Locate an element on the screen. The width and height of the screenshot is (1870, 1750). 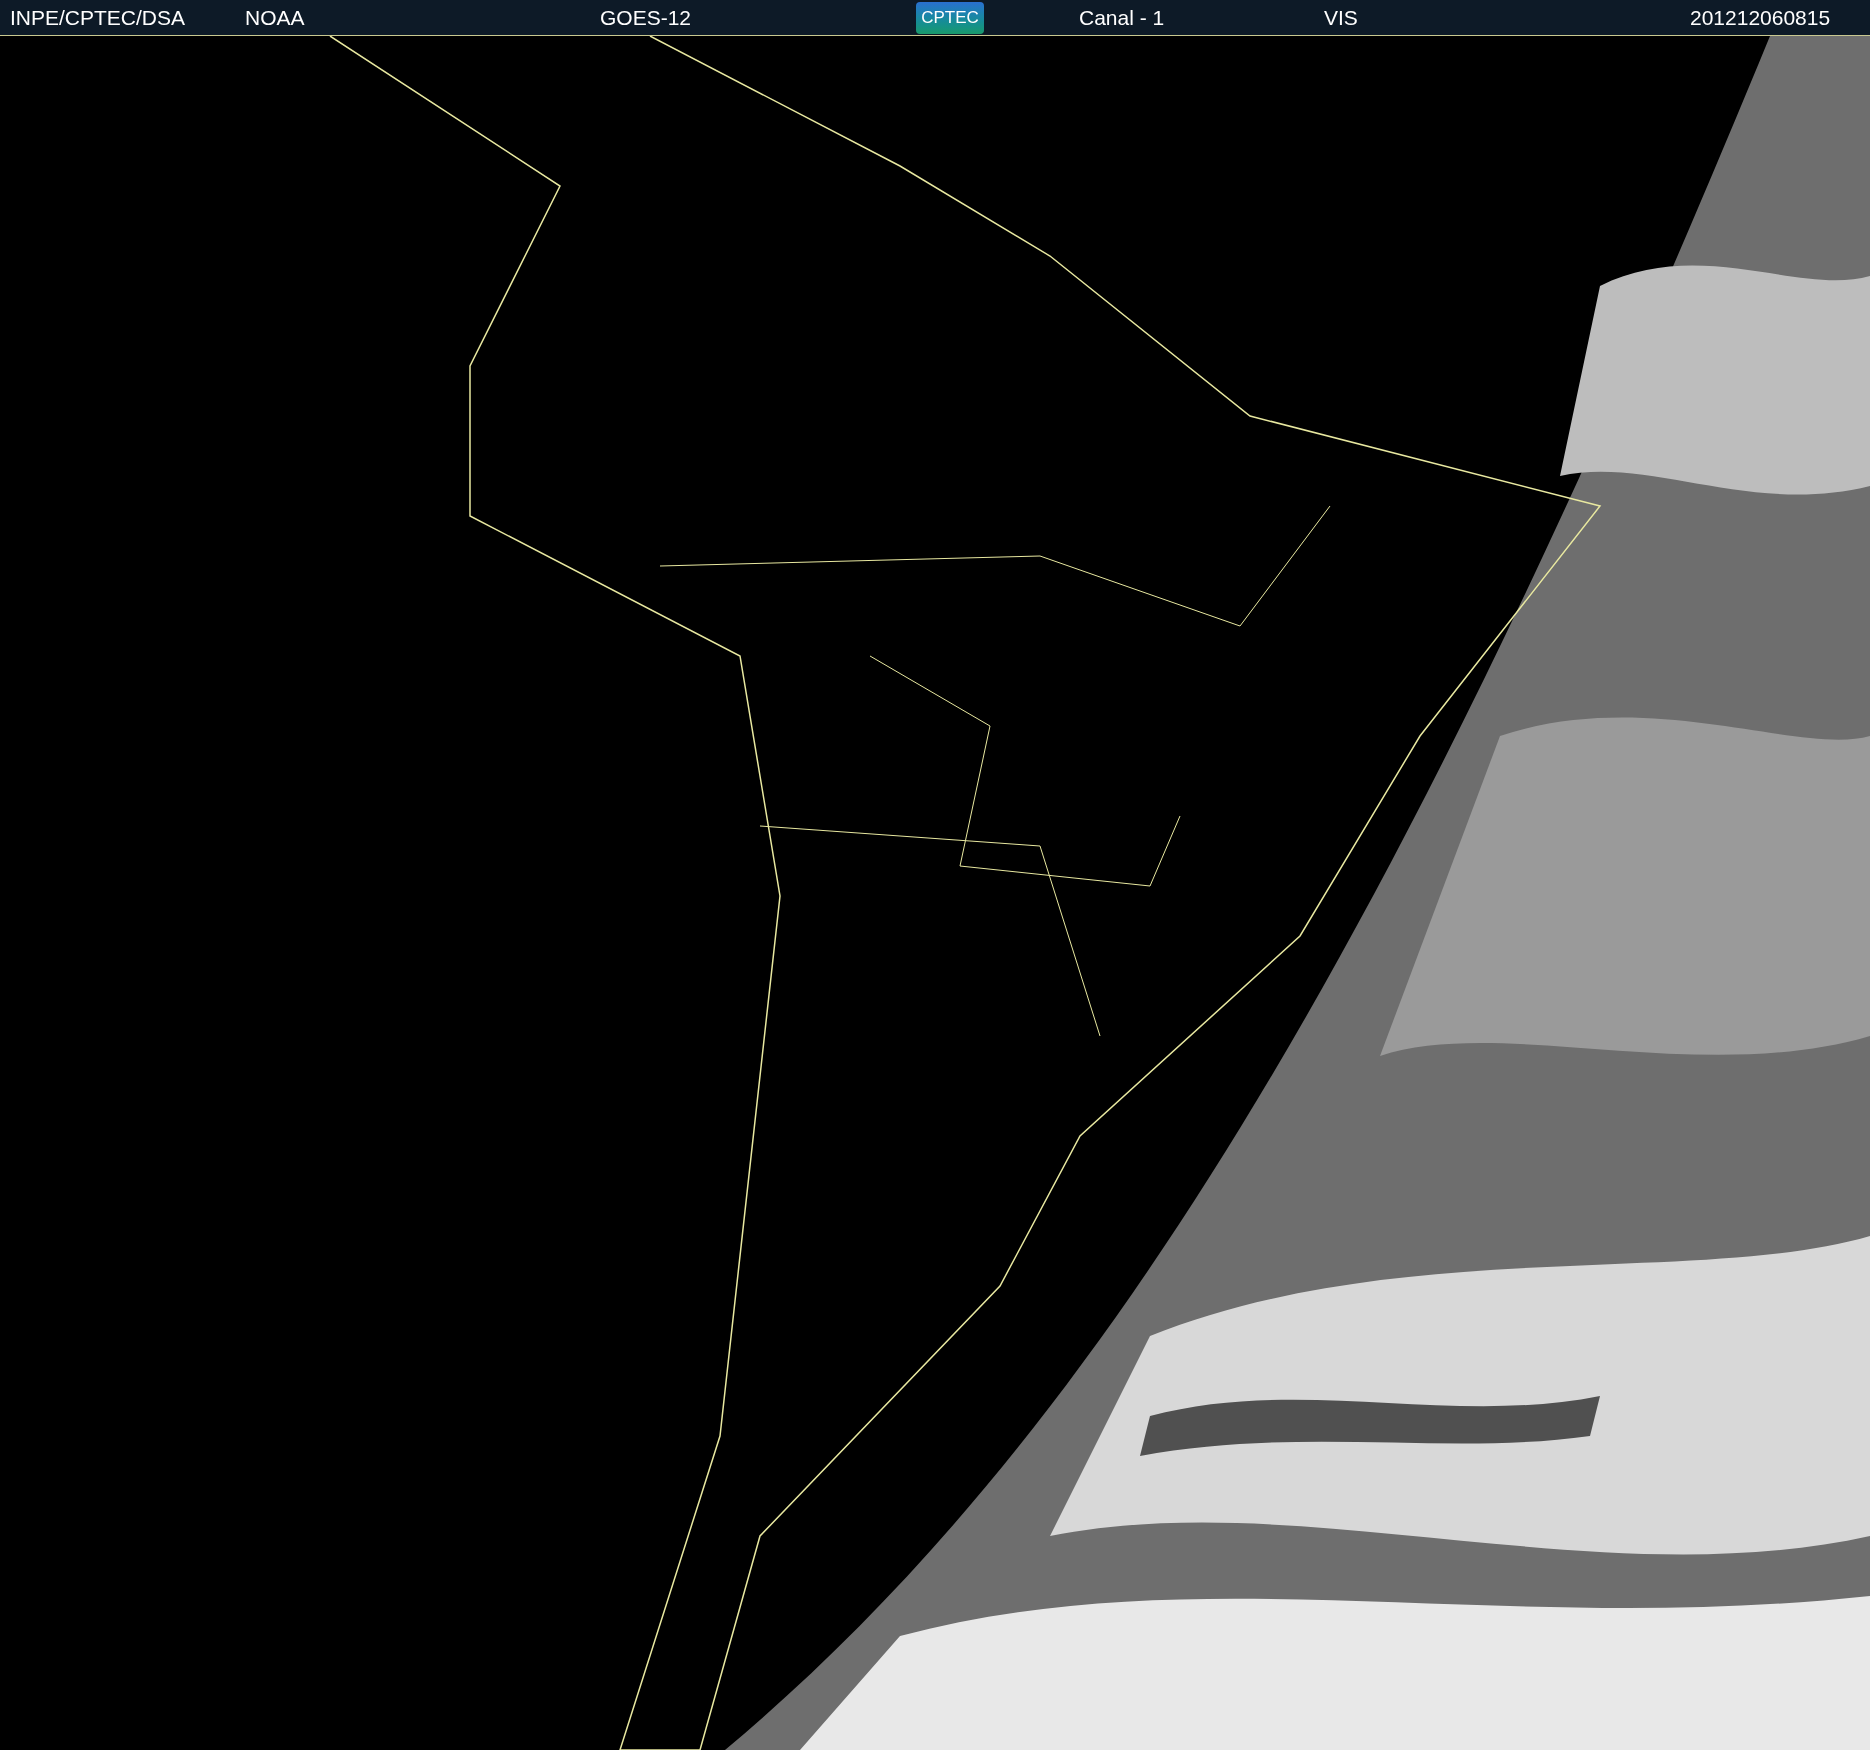
logo-badge: CPTEC is located at coordinates (950, 17).